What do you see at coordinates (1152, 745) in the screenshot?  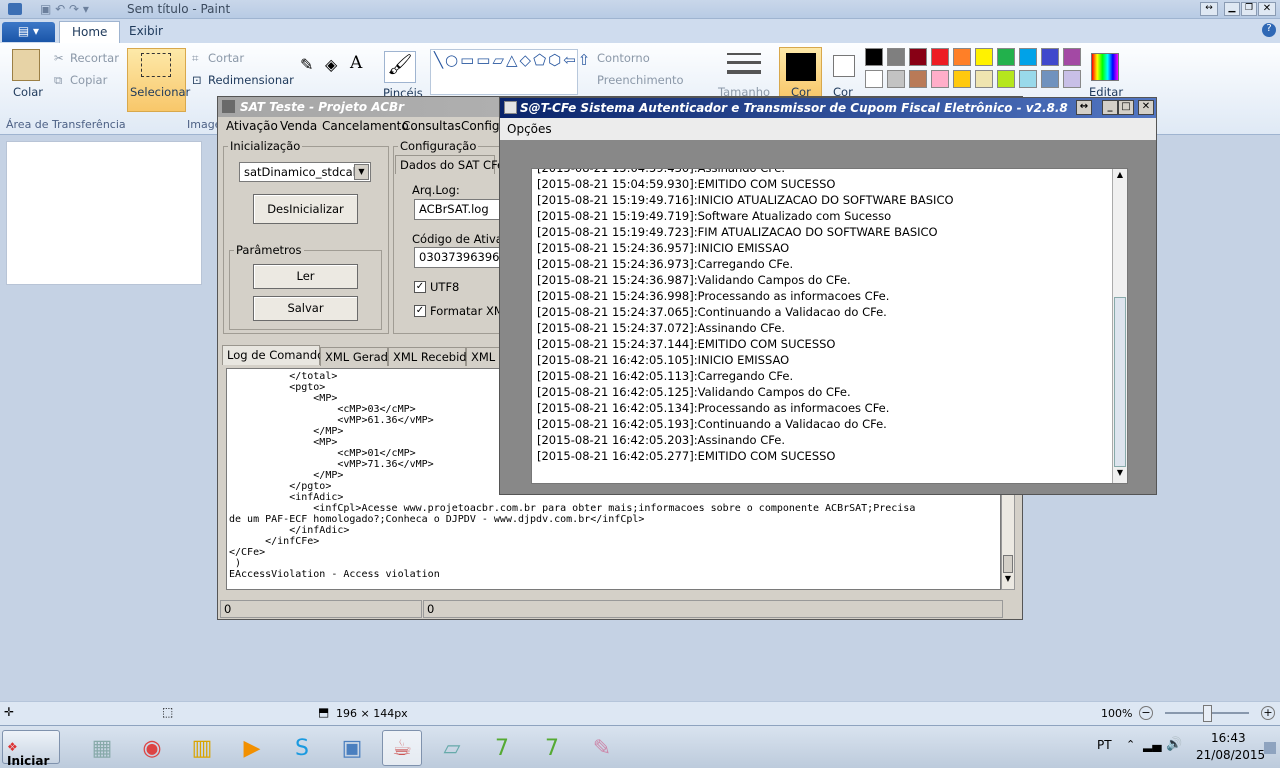 I see `network-tray-icon: ▂▄` at bounding box center [1152, 745].